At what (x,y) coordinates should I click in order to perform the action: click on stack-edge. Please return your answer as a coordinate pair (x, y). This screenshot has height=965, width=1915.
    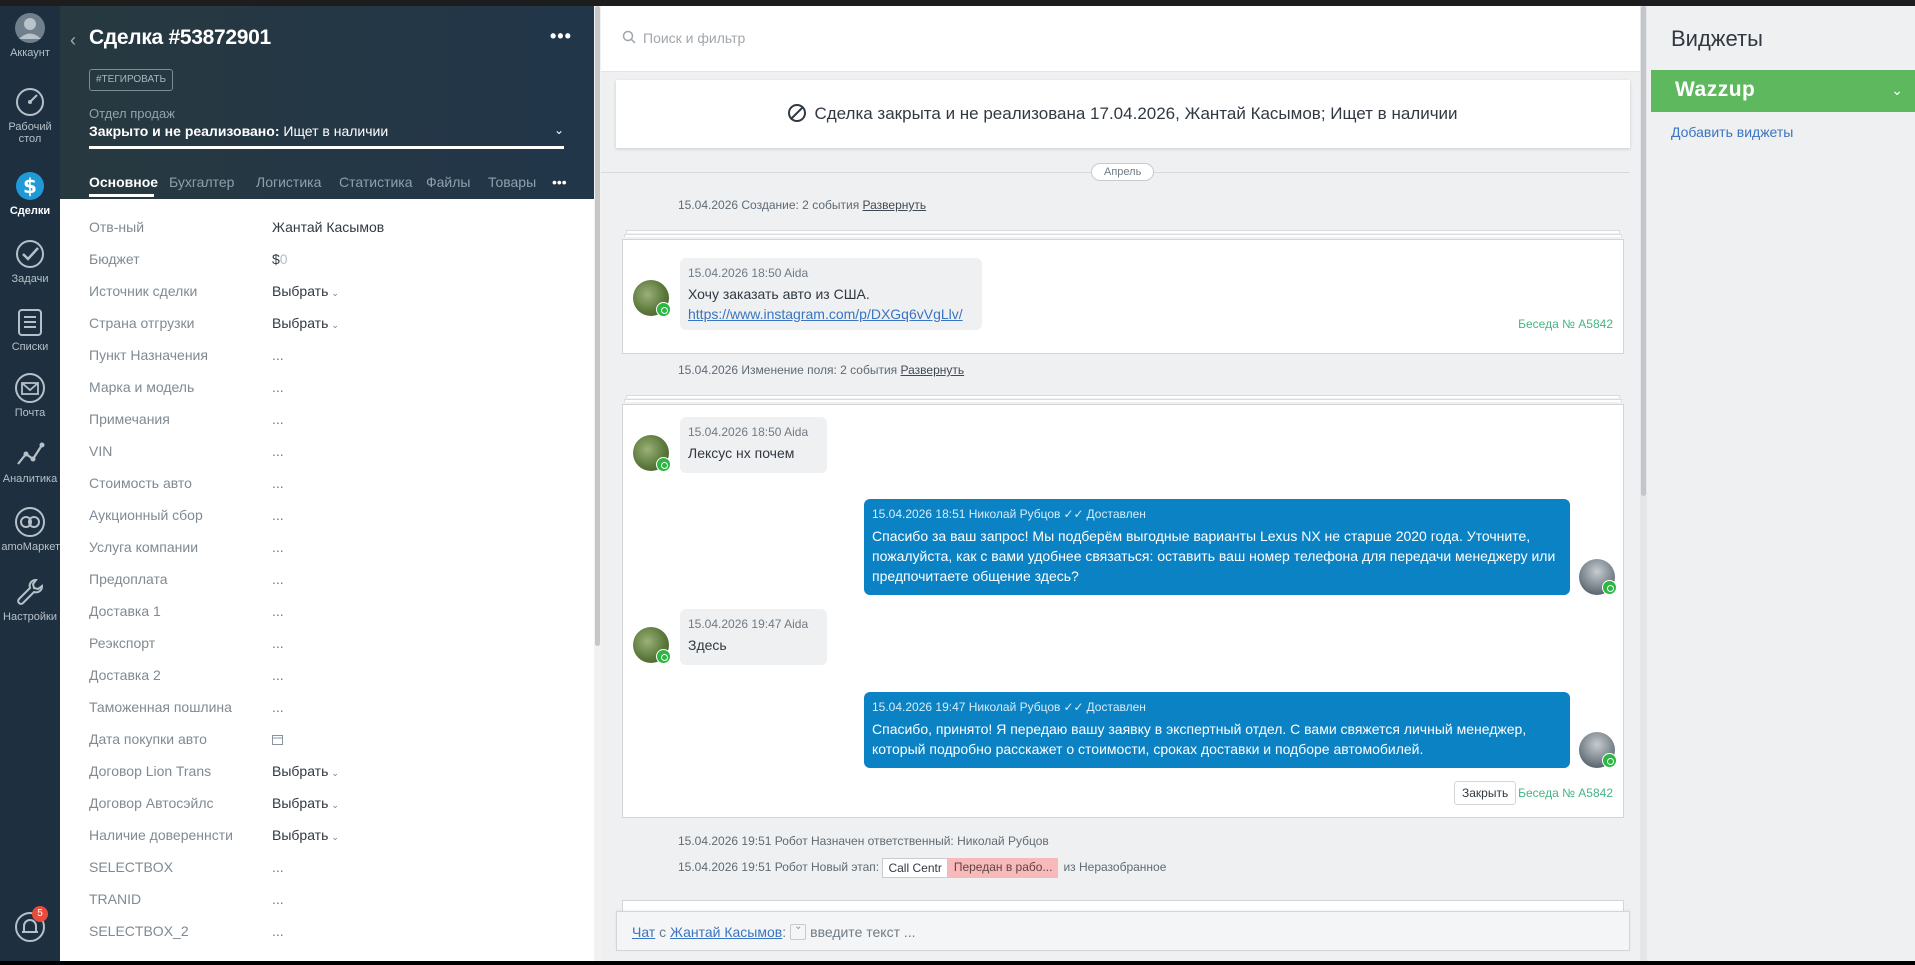
    Looking at the image, I should click on (1123, 396).